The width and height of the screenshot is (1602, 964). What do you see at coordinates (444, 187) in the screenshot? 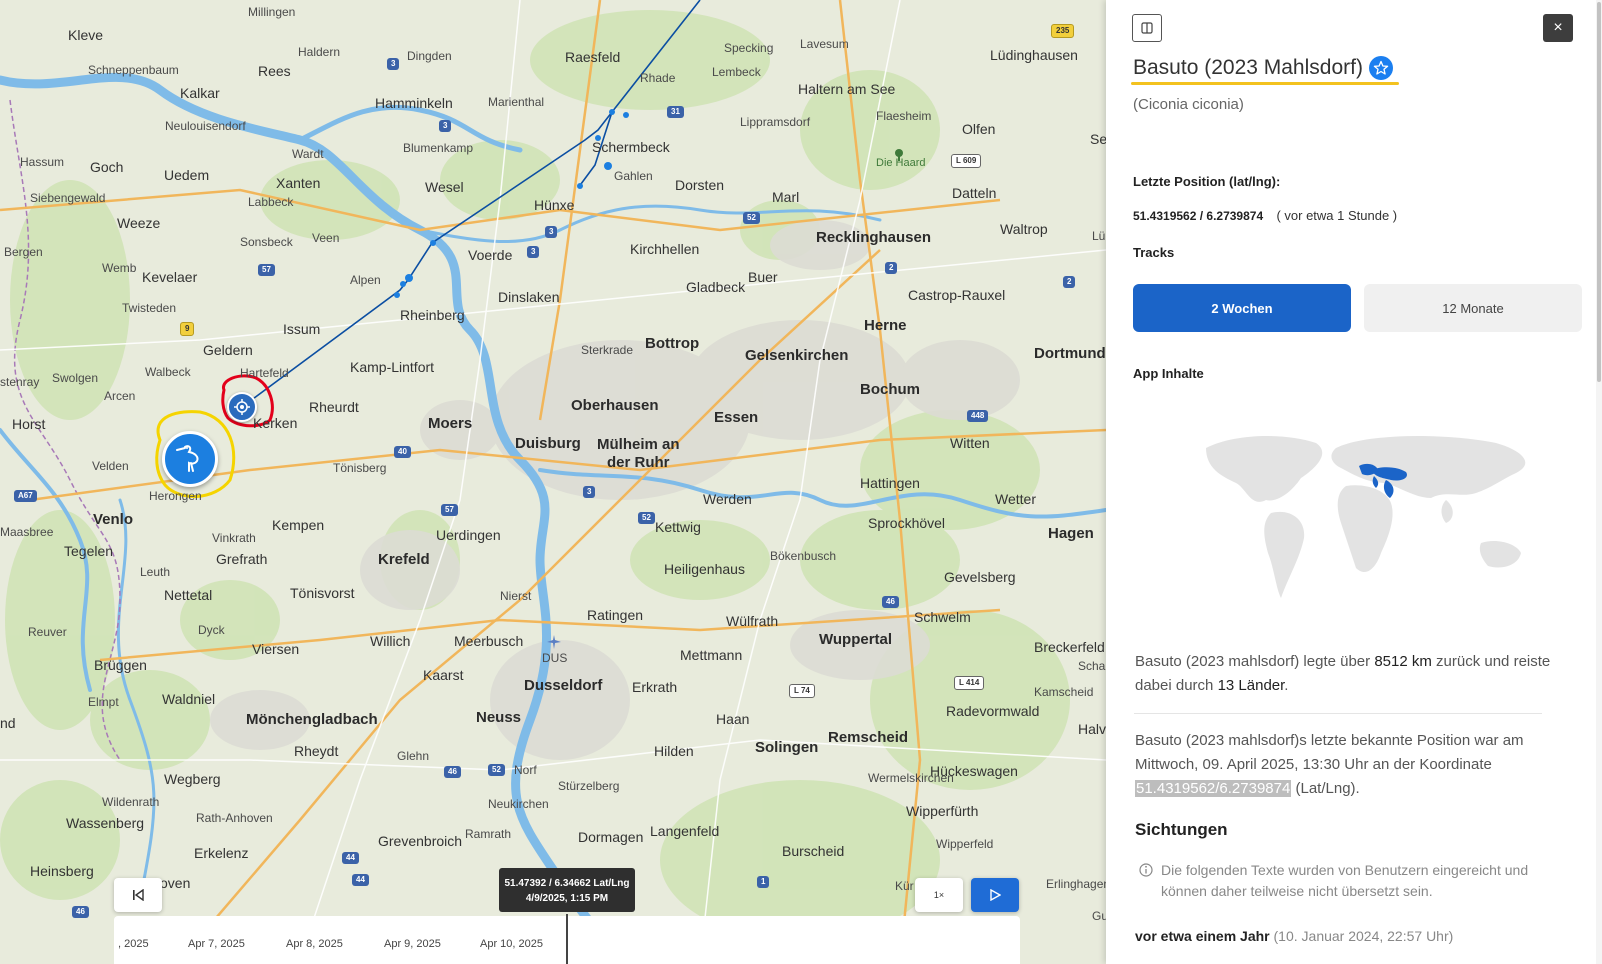
I see `place-label-wesel: Wesel` at bounding box center [444, 187].